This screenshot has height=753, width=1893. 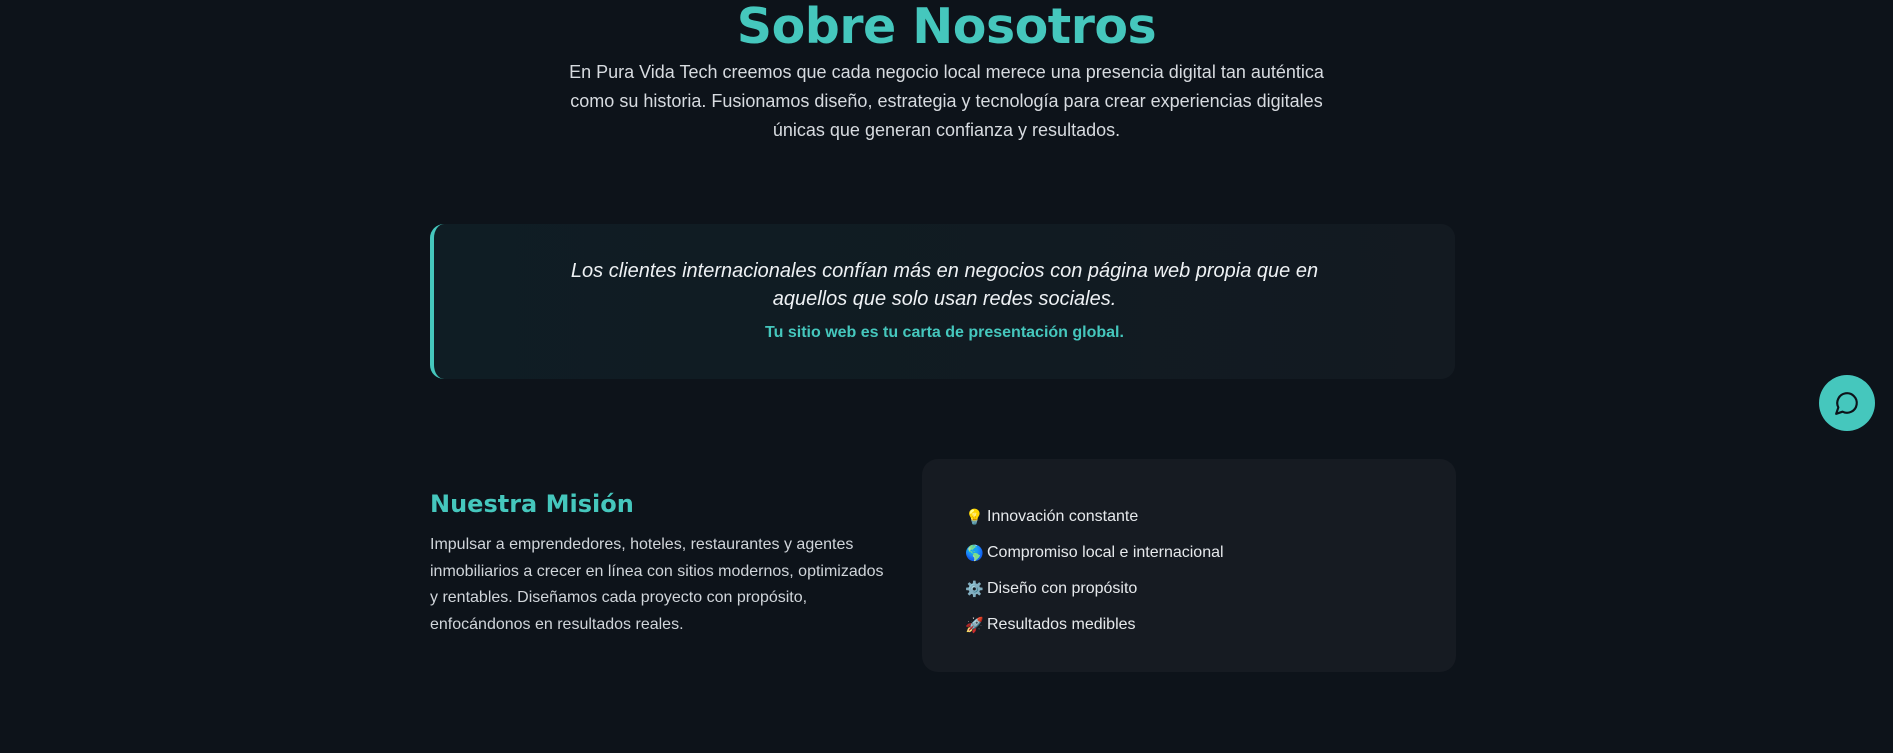 I want to click on chat-button, so click(x=1847, y=403).